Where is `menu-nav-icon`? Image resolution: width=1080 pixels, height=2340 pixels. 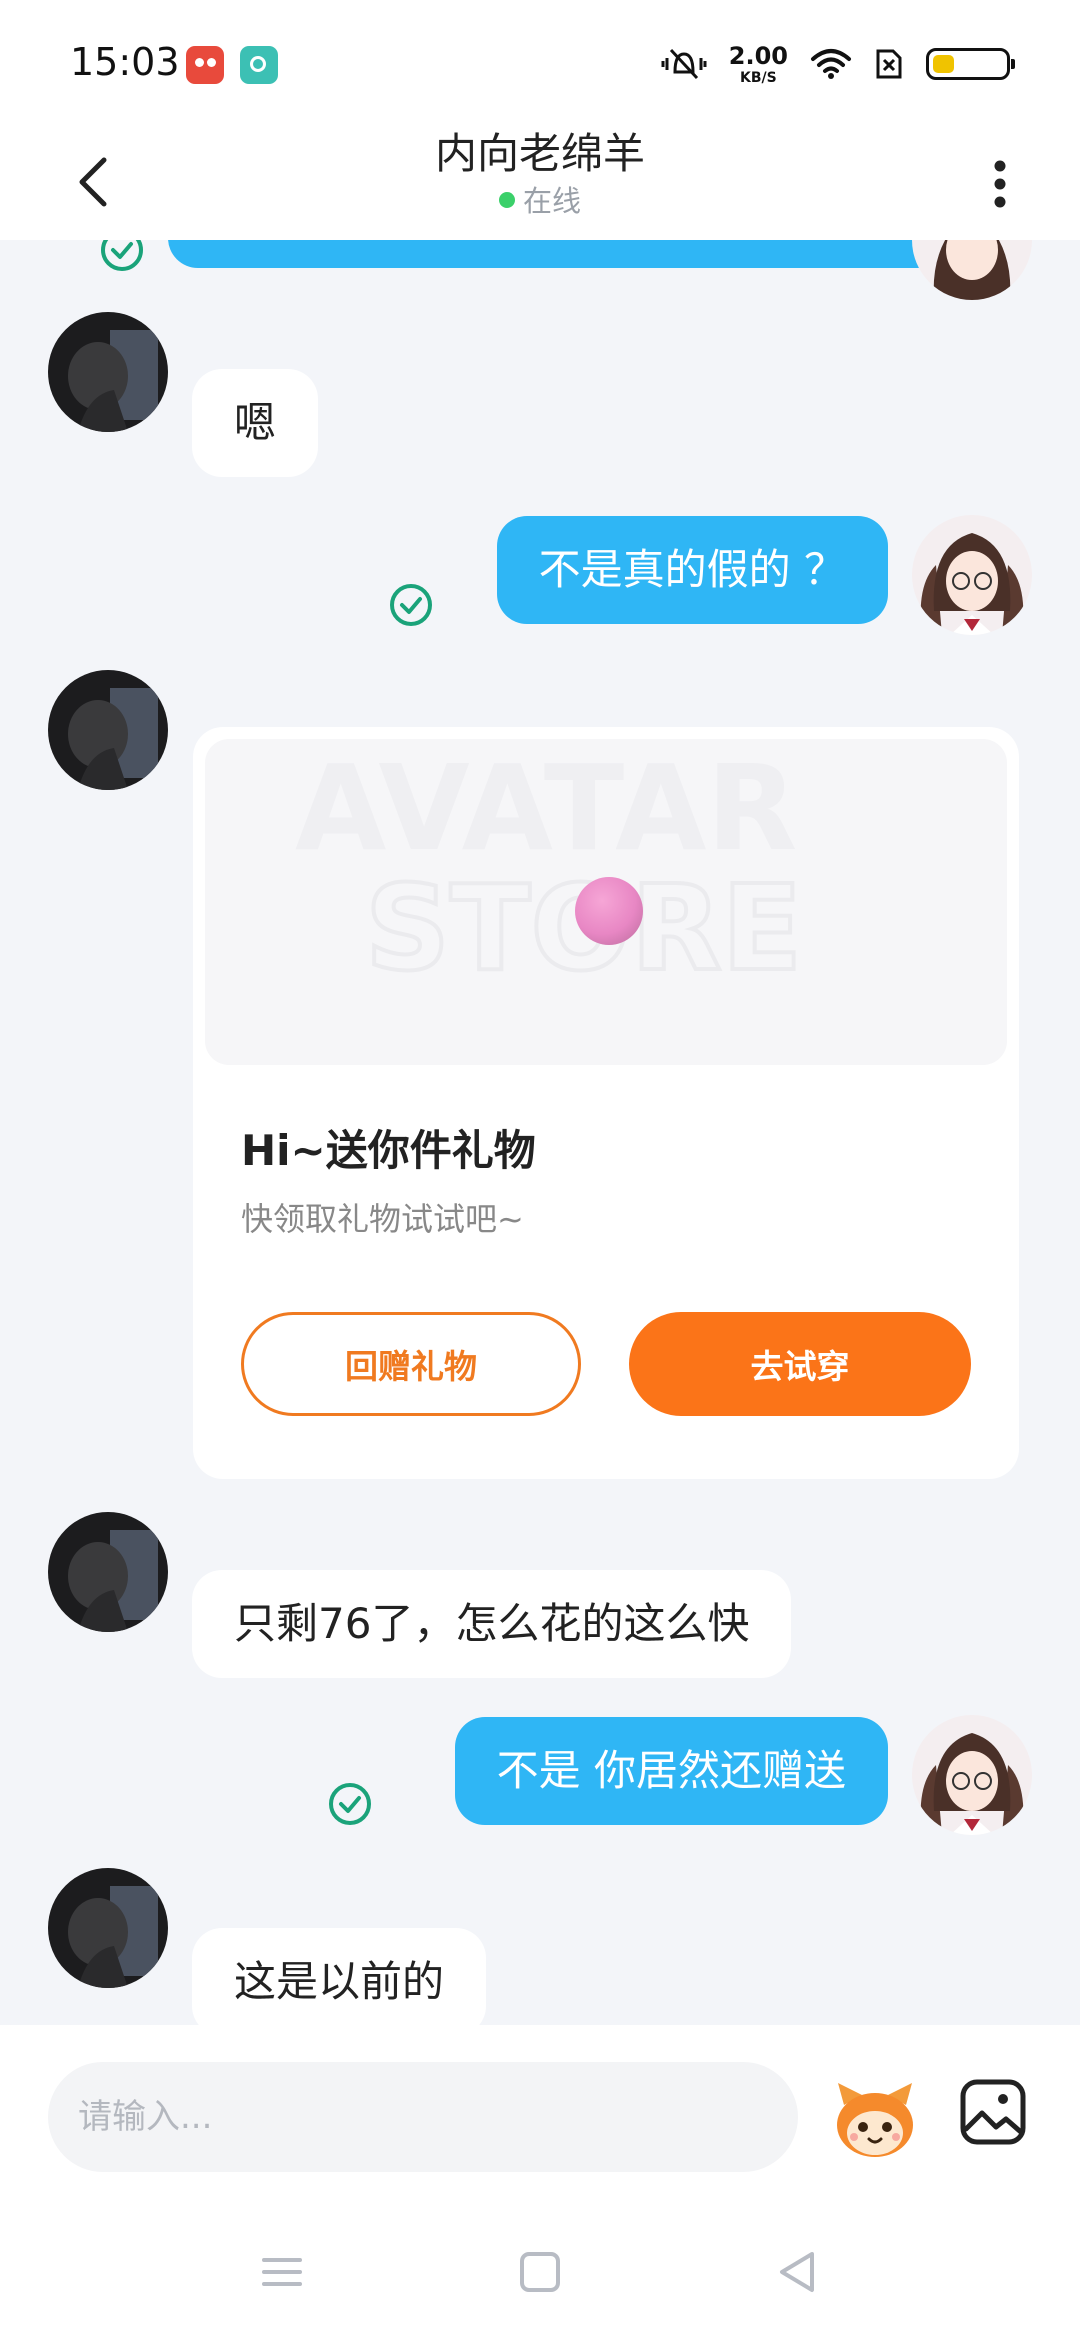
menu-nav-icon is located at coordinates (282, 2272).